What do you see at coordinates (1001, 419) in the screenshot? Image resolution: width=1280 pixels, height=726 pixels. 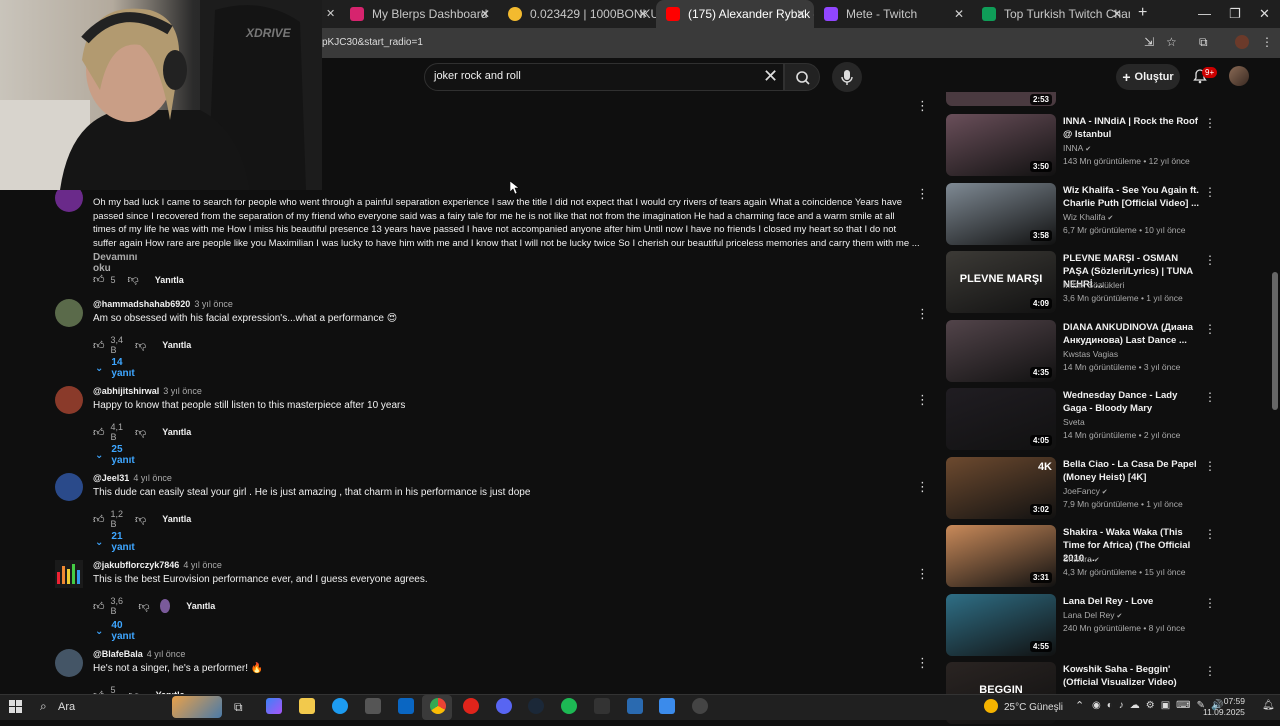 I see `video-thumbnail: 4:05` at bounding box center [1001, 419].